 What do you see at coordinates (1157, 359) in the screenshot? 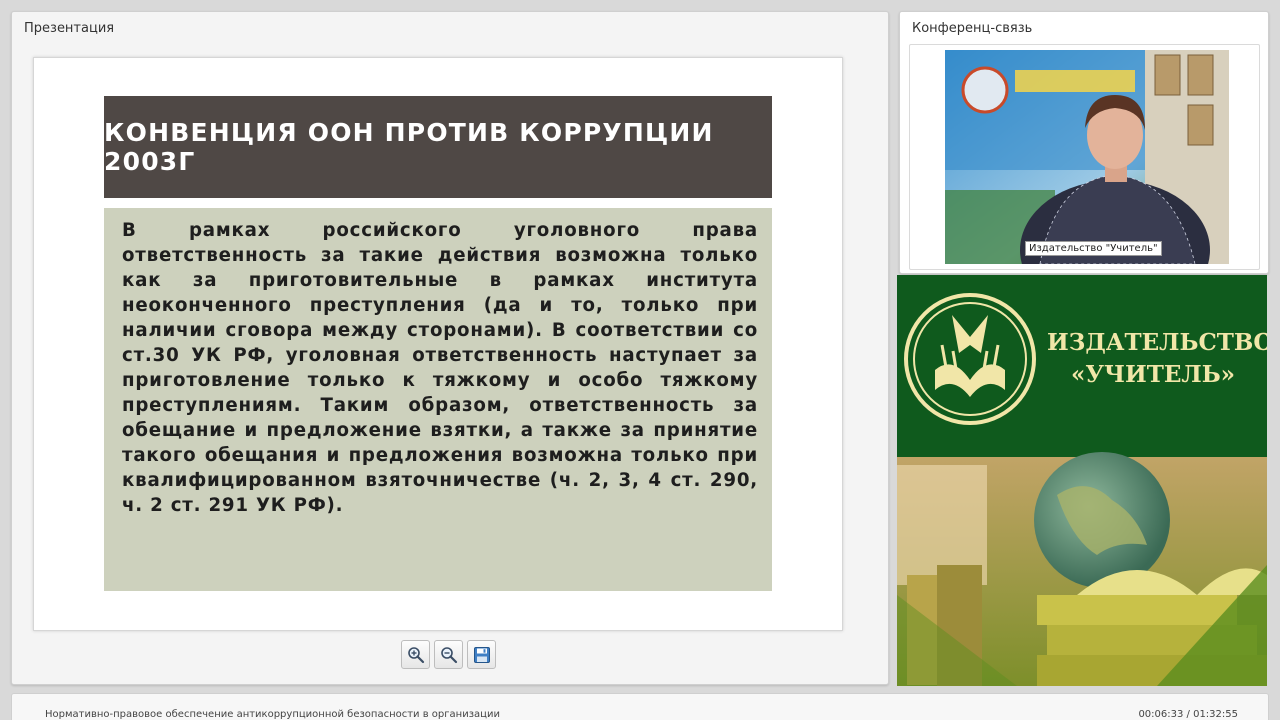
I see `banner-text: ИЗДАТЕЛЬСТВО «УЧИТЕЛЬ»` at bounding box center [1157, 359].